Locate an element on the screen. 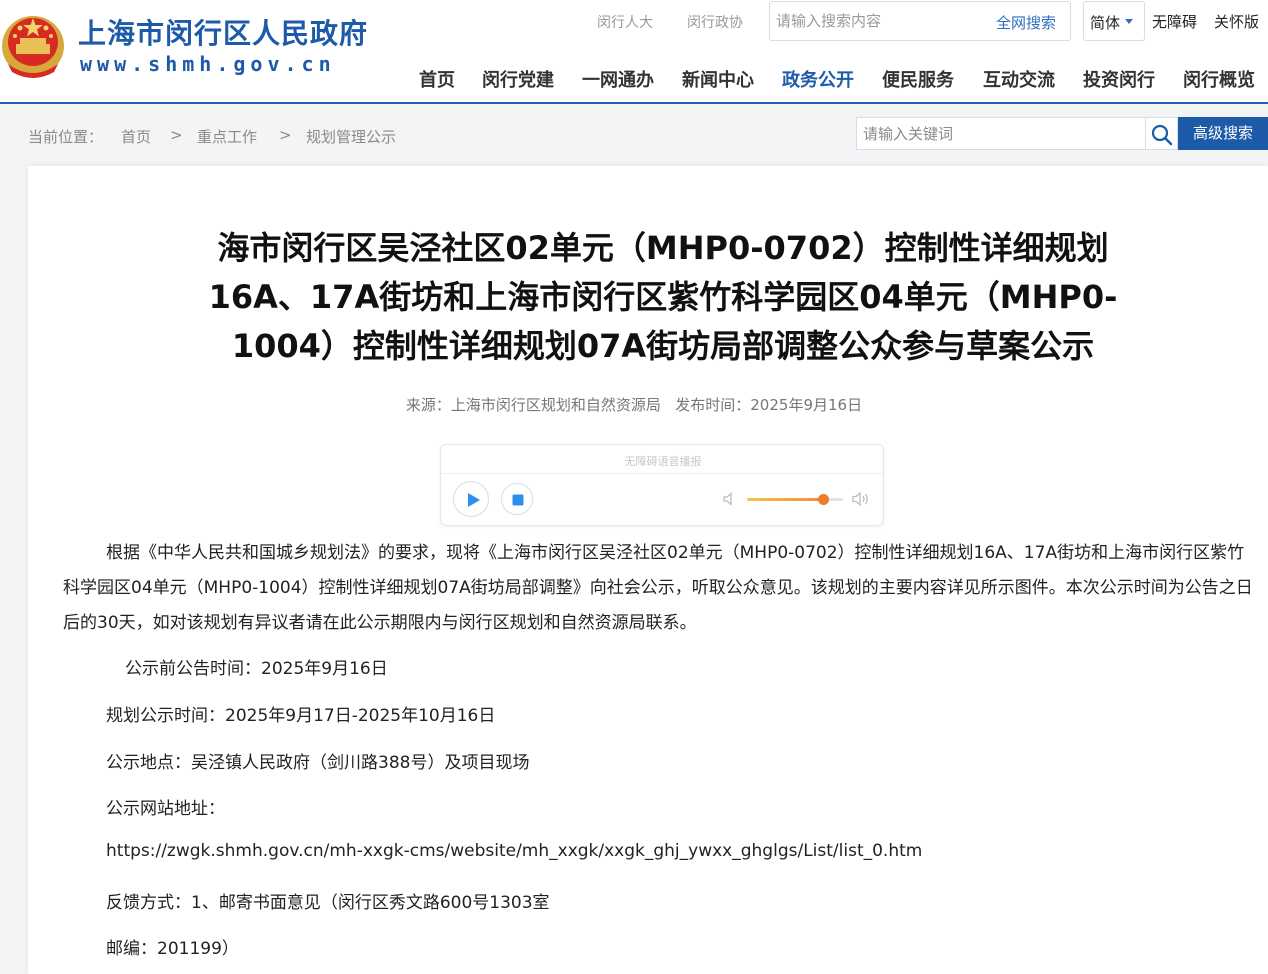 The width and height of the screenshot is (1268, 974). global-search-input is located at coordinates (876, 21).